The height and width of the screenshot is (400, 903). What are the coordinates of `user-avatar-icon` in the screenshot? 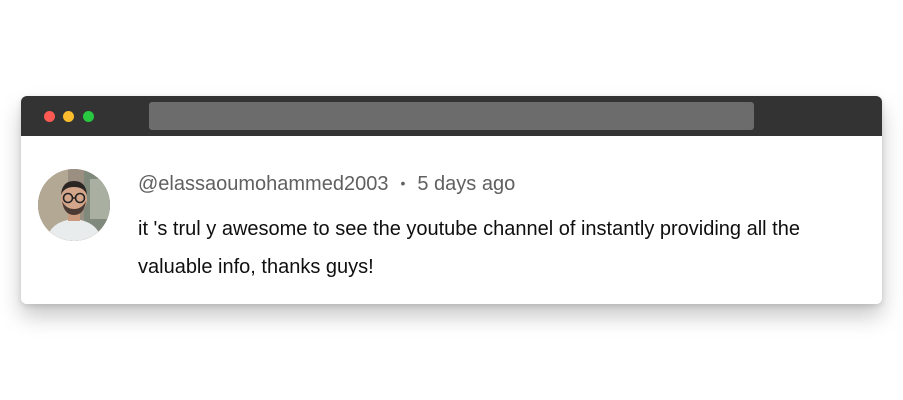 It's located at (74, 205).